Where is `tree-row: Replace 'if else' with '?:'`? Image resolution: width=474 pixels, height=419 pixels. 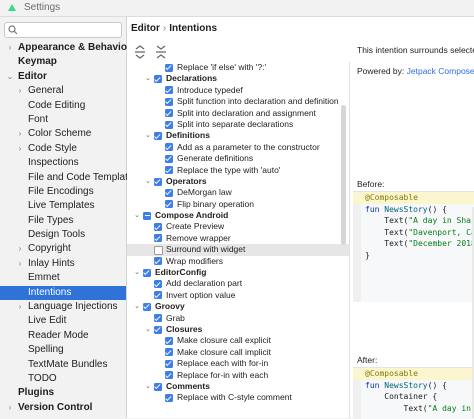 tree-row: Replace 'if else' with '?:' is located at coordinates (238, 67).